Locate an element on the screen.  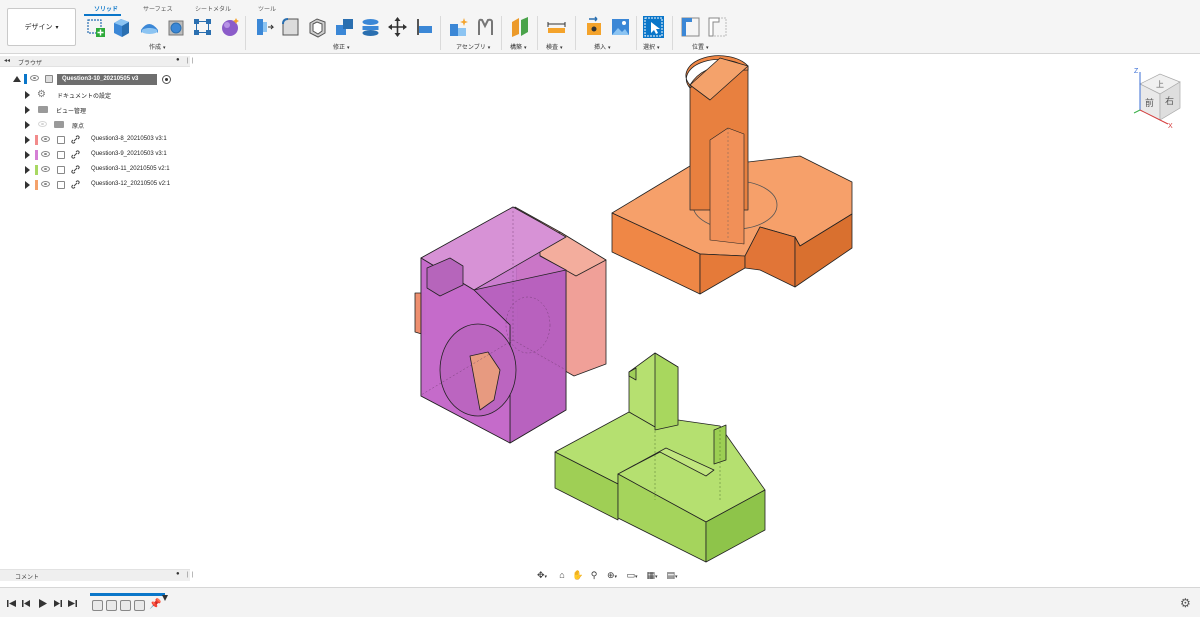
component-color-bar is located at coordinates (36, 155).